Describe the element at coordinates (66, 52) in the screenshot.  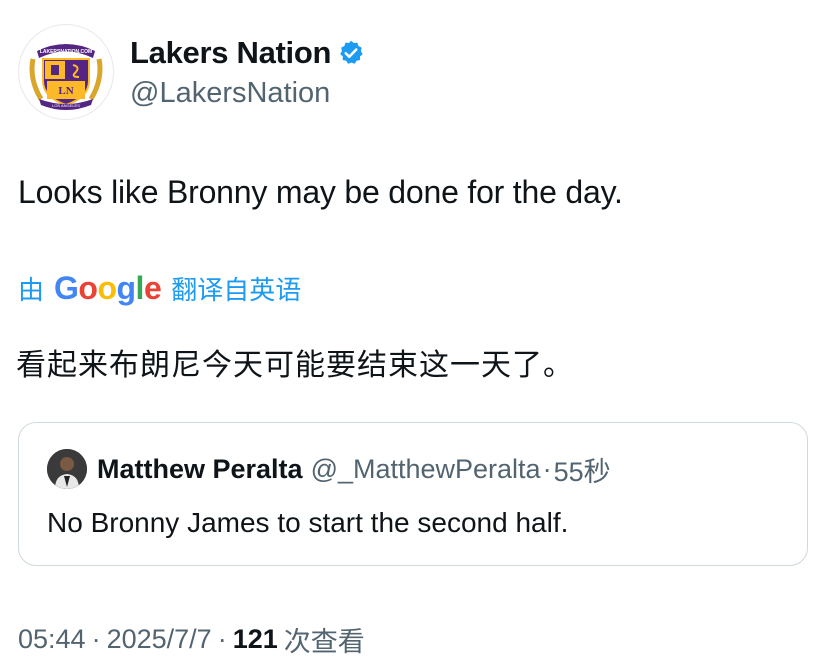
I see `crest-top-text: LAKERSNATION.COM` at that location.